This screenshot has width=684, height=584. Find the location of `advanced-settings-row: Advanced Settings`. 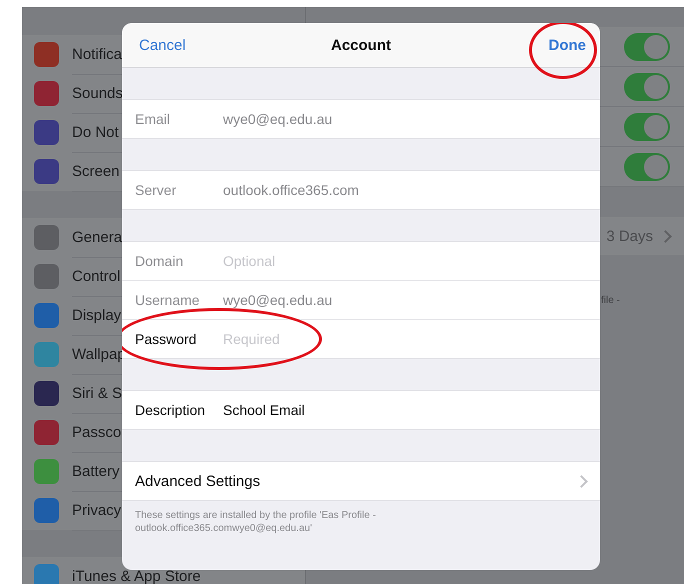

advanced-settings-row: Advanced Settings is located at coordinates (361, 481).